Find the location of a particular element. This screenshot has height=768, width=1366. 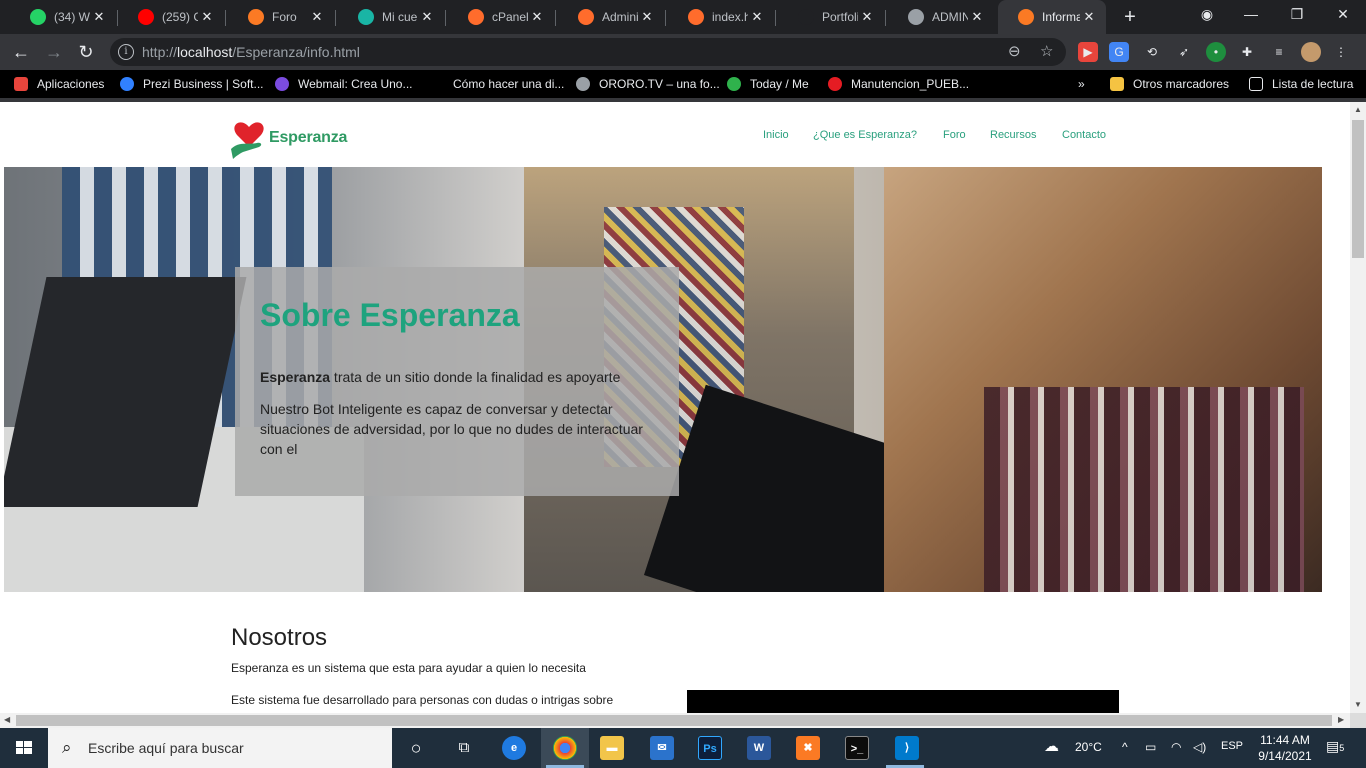

browser-tab: Informa ✕ is located at coordinates (1052, 17).